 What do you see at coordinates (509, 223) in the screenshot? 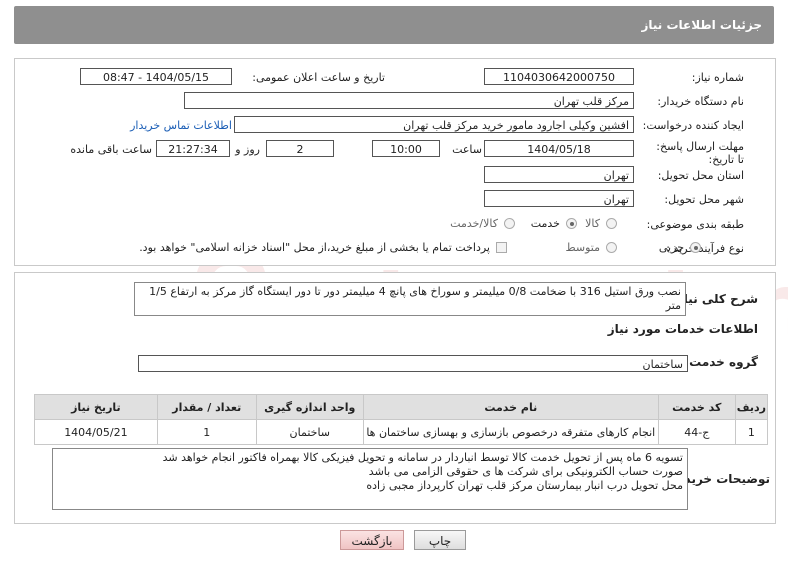
I see `category-radio-goods-service` at bounding box center [509, 223].